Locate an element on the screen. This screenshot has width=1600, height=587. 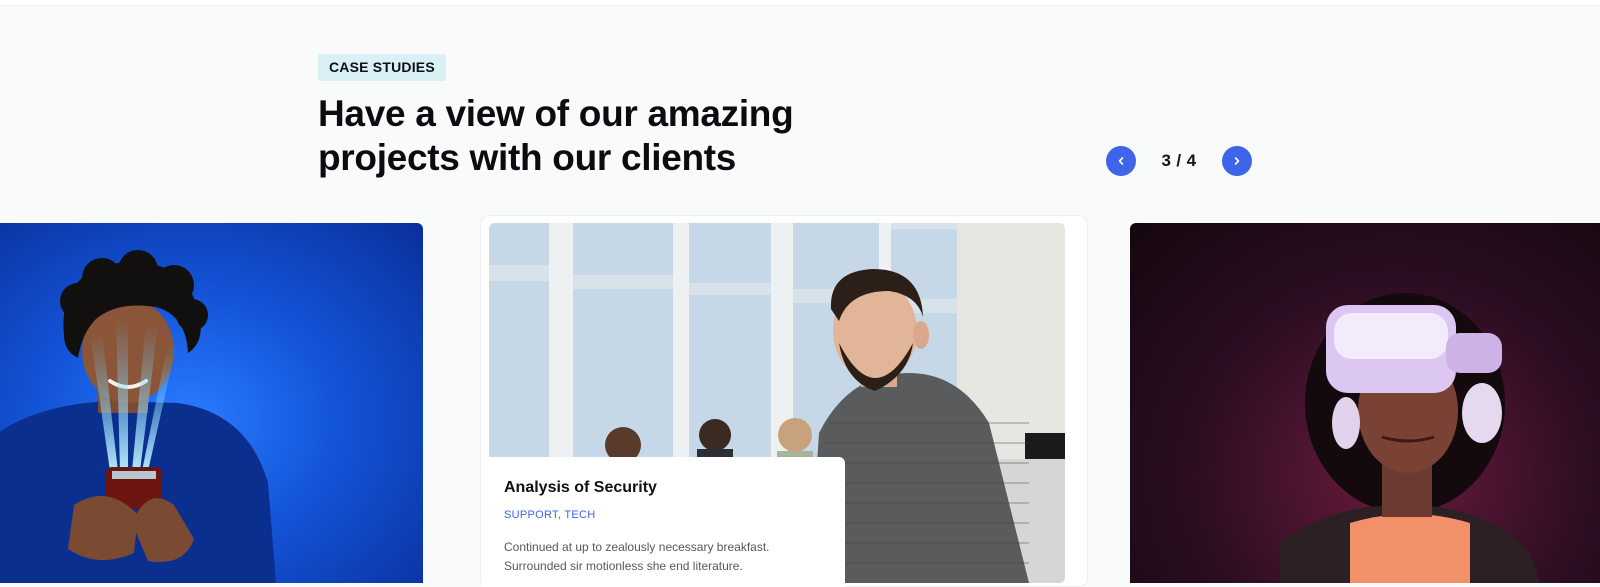
case-study-categories: SUPPORT, TECH is located at coordinates (663, 515).